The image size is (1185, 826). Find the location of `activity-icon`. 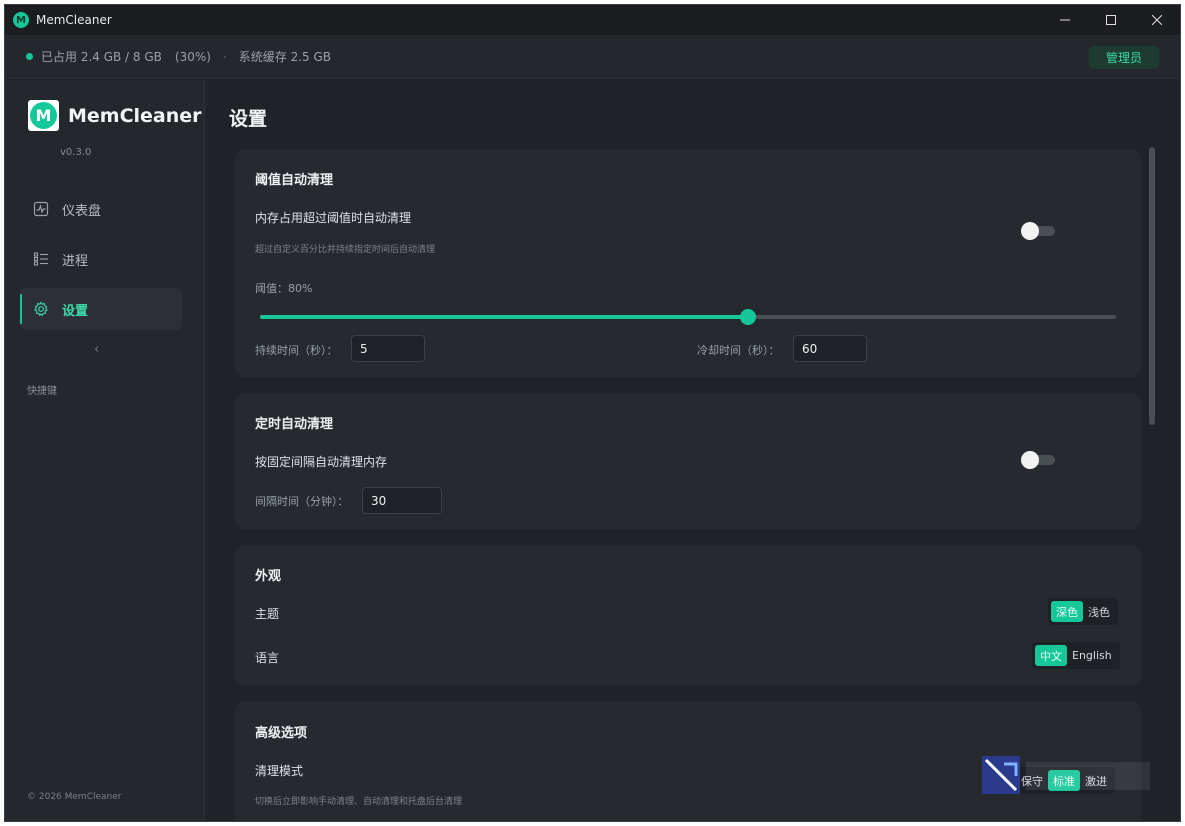

activity-icon is located at coordinates (41, 209).